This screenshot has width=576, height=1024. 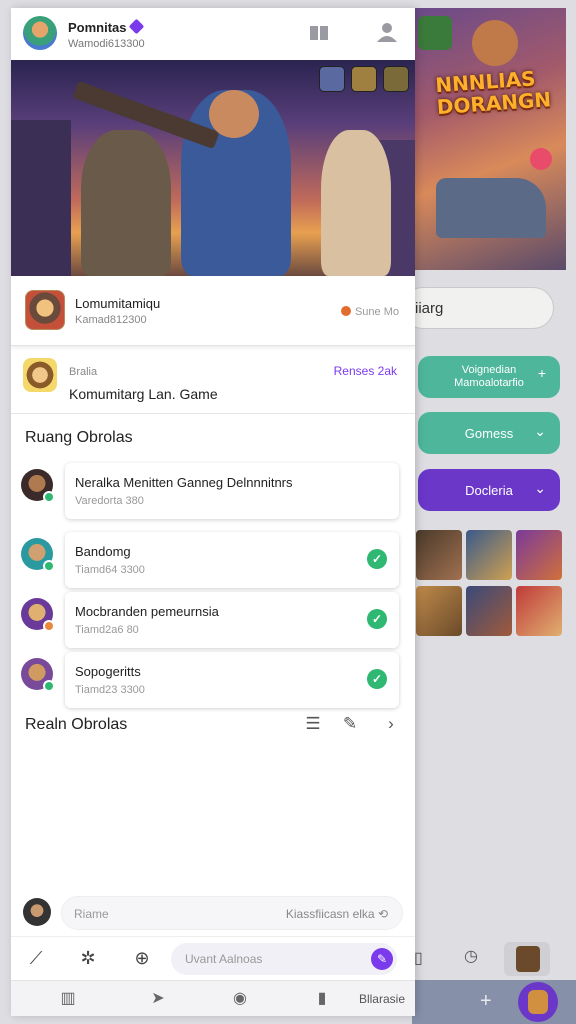 What do you see at coordinates (110, 570) in the screenshot?
I see `chat-room-meta: Tiamd64 3300` at bounding box center [110, 570].